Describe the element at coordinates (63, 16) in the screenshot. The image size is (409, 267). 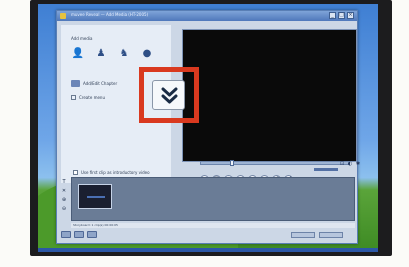
I see `app-icon` at that location.